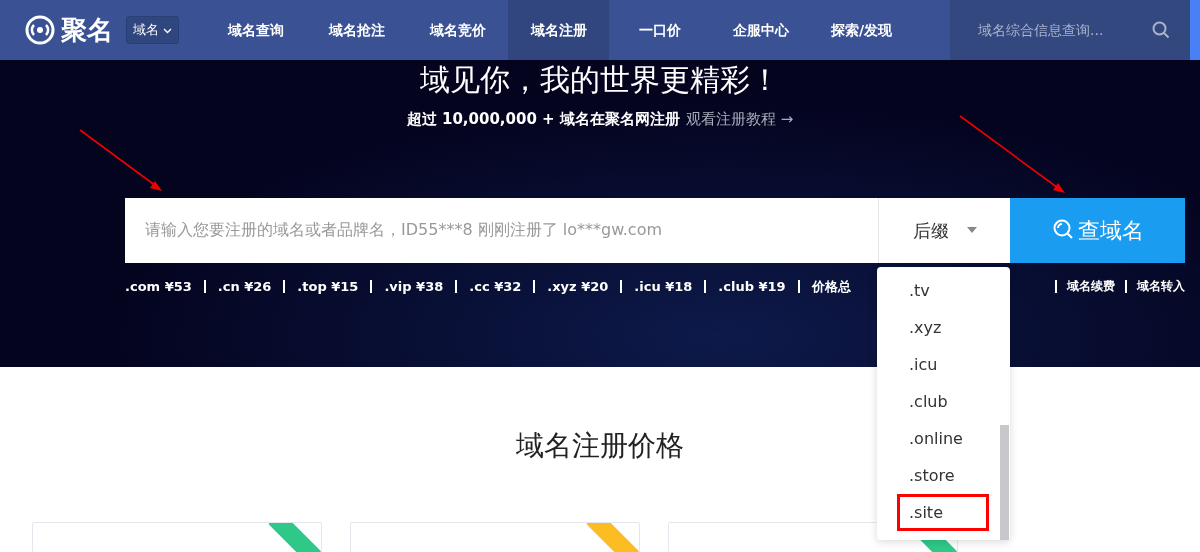 Image resolution: width=1200 pixels, height=552 pixels. Describe the element at coordinates (40, 30) in the screenshot. I see `logo-icon` at that location.